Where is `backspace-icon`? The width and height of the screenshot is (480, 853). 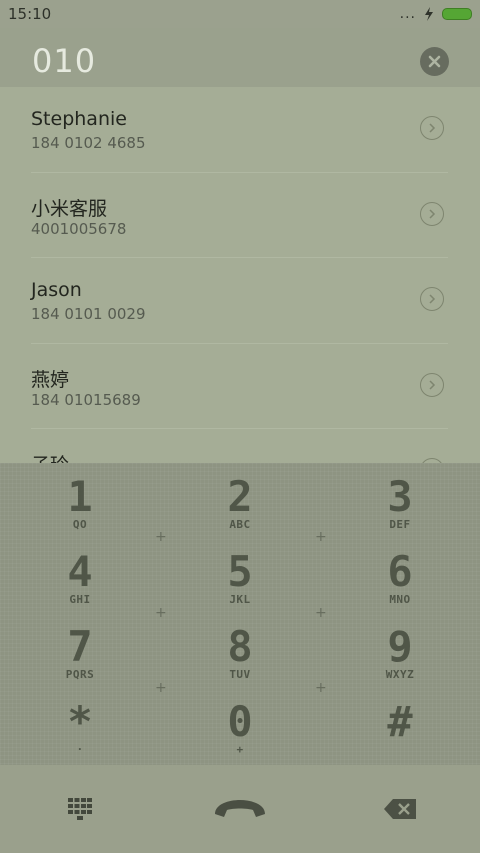
backspace-icon is located at coordinates (400, 809).